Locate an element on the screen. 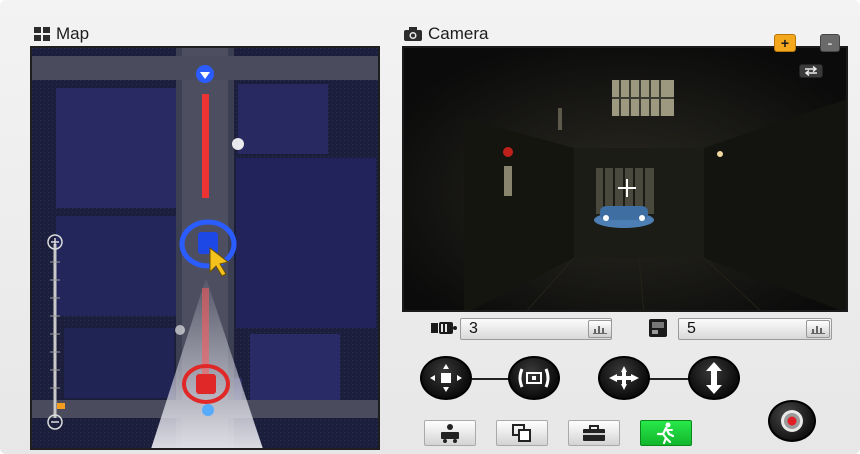 The height and width of the screenshot is (454, 860). zoom-slider-thumb is located at coordinates (61, 406).